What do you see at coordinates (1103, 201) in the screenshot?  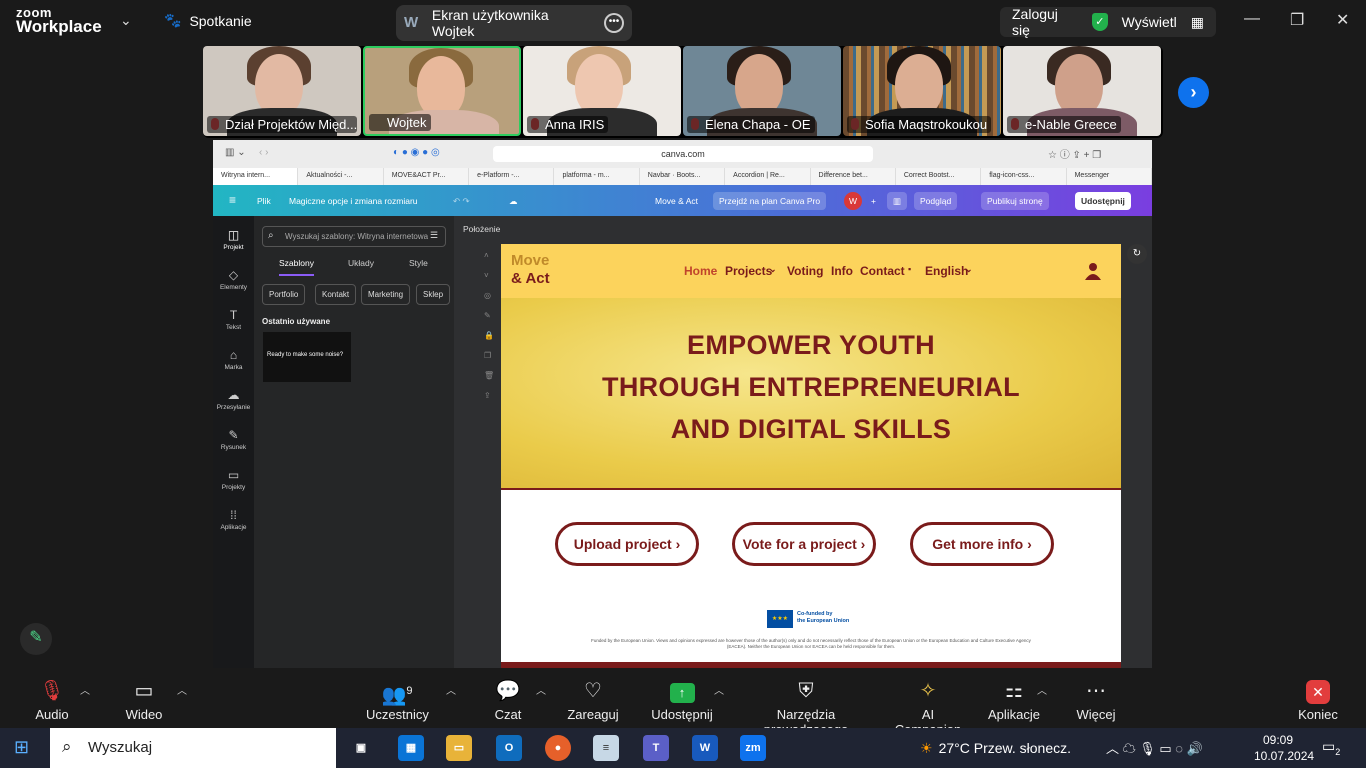 I see `share-button: Udostępnij` at bounding box center [1103, 201].